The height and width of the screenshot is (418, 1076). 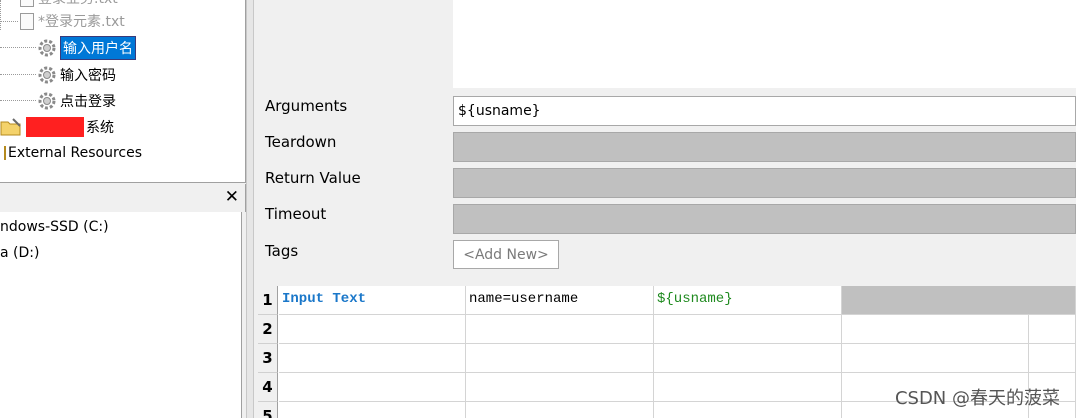 What do you see at coordinates (10, 127) in the screenshot?
I see `folder-icon` at bounding box center [10, 127].